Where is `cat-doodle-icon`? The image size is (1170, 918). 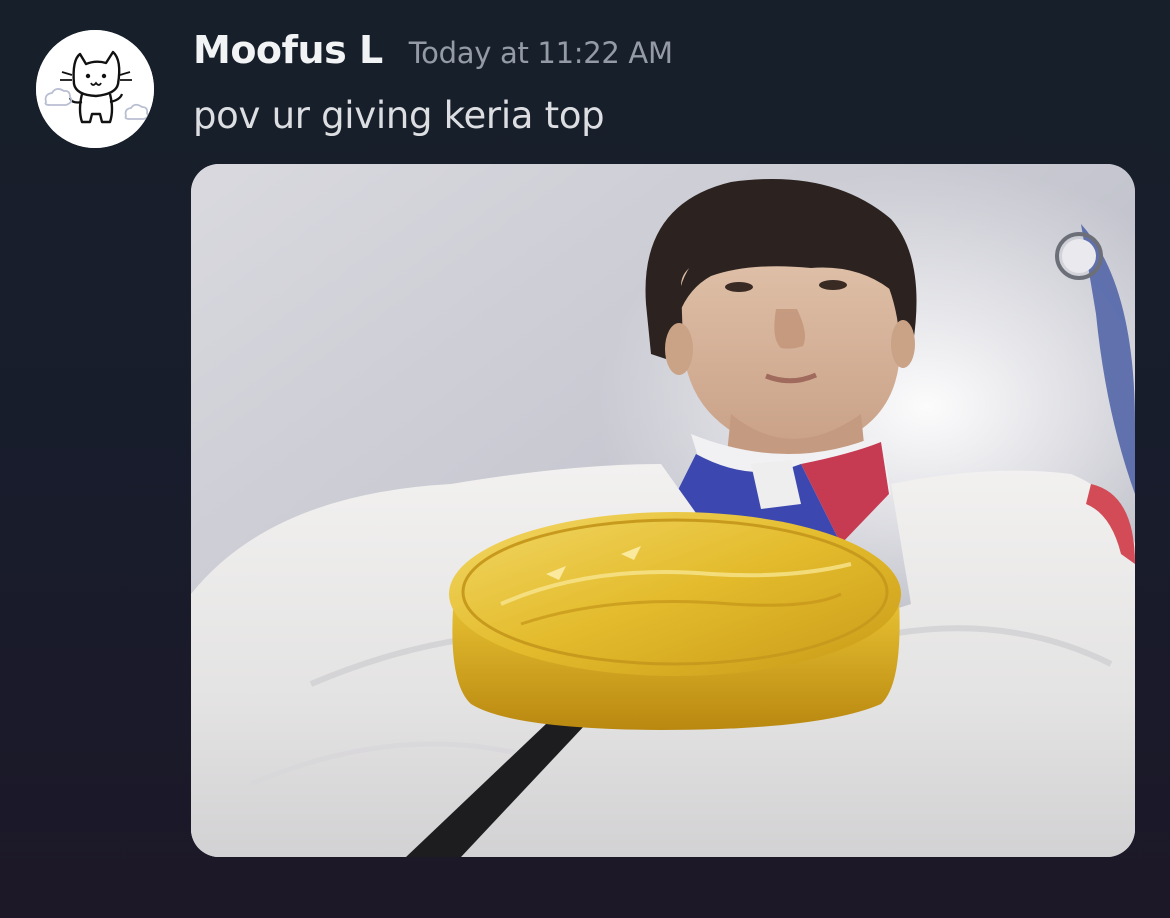
cat-doodle-icon is located at coordinates (95, 89).